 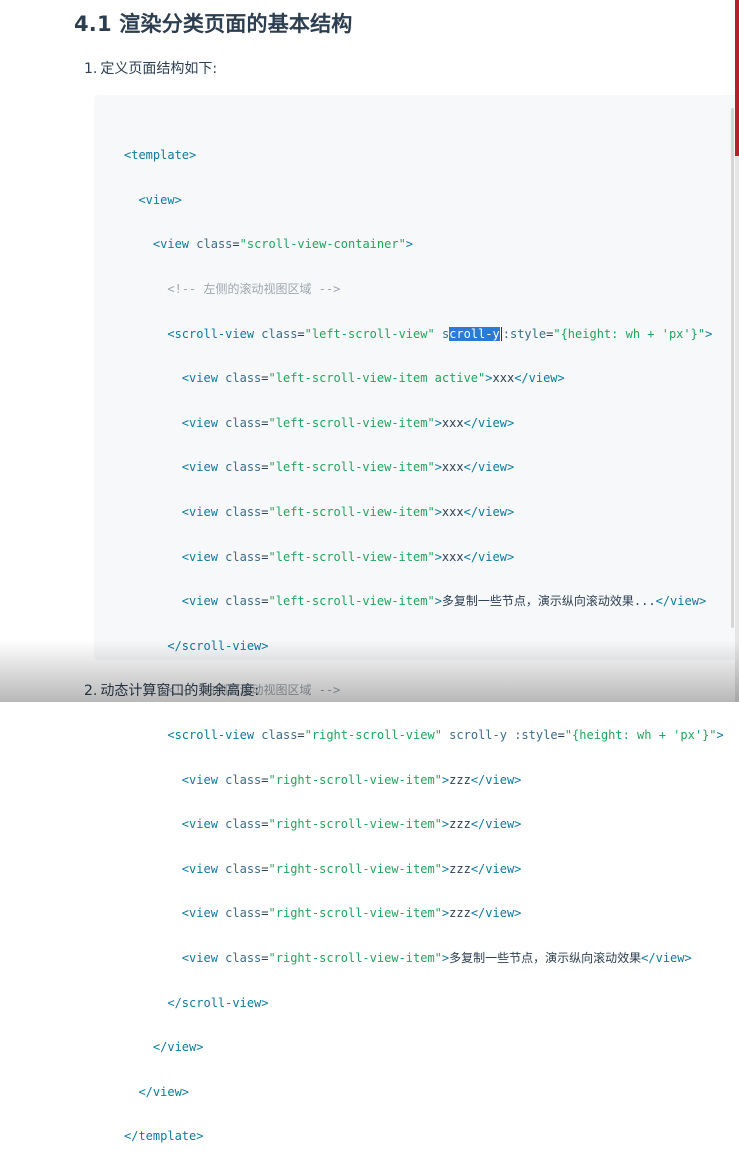 I want to click on step-text: 动态计算窗口的剩余高度:, so click(x=180, y=691).